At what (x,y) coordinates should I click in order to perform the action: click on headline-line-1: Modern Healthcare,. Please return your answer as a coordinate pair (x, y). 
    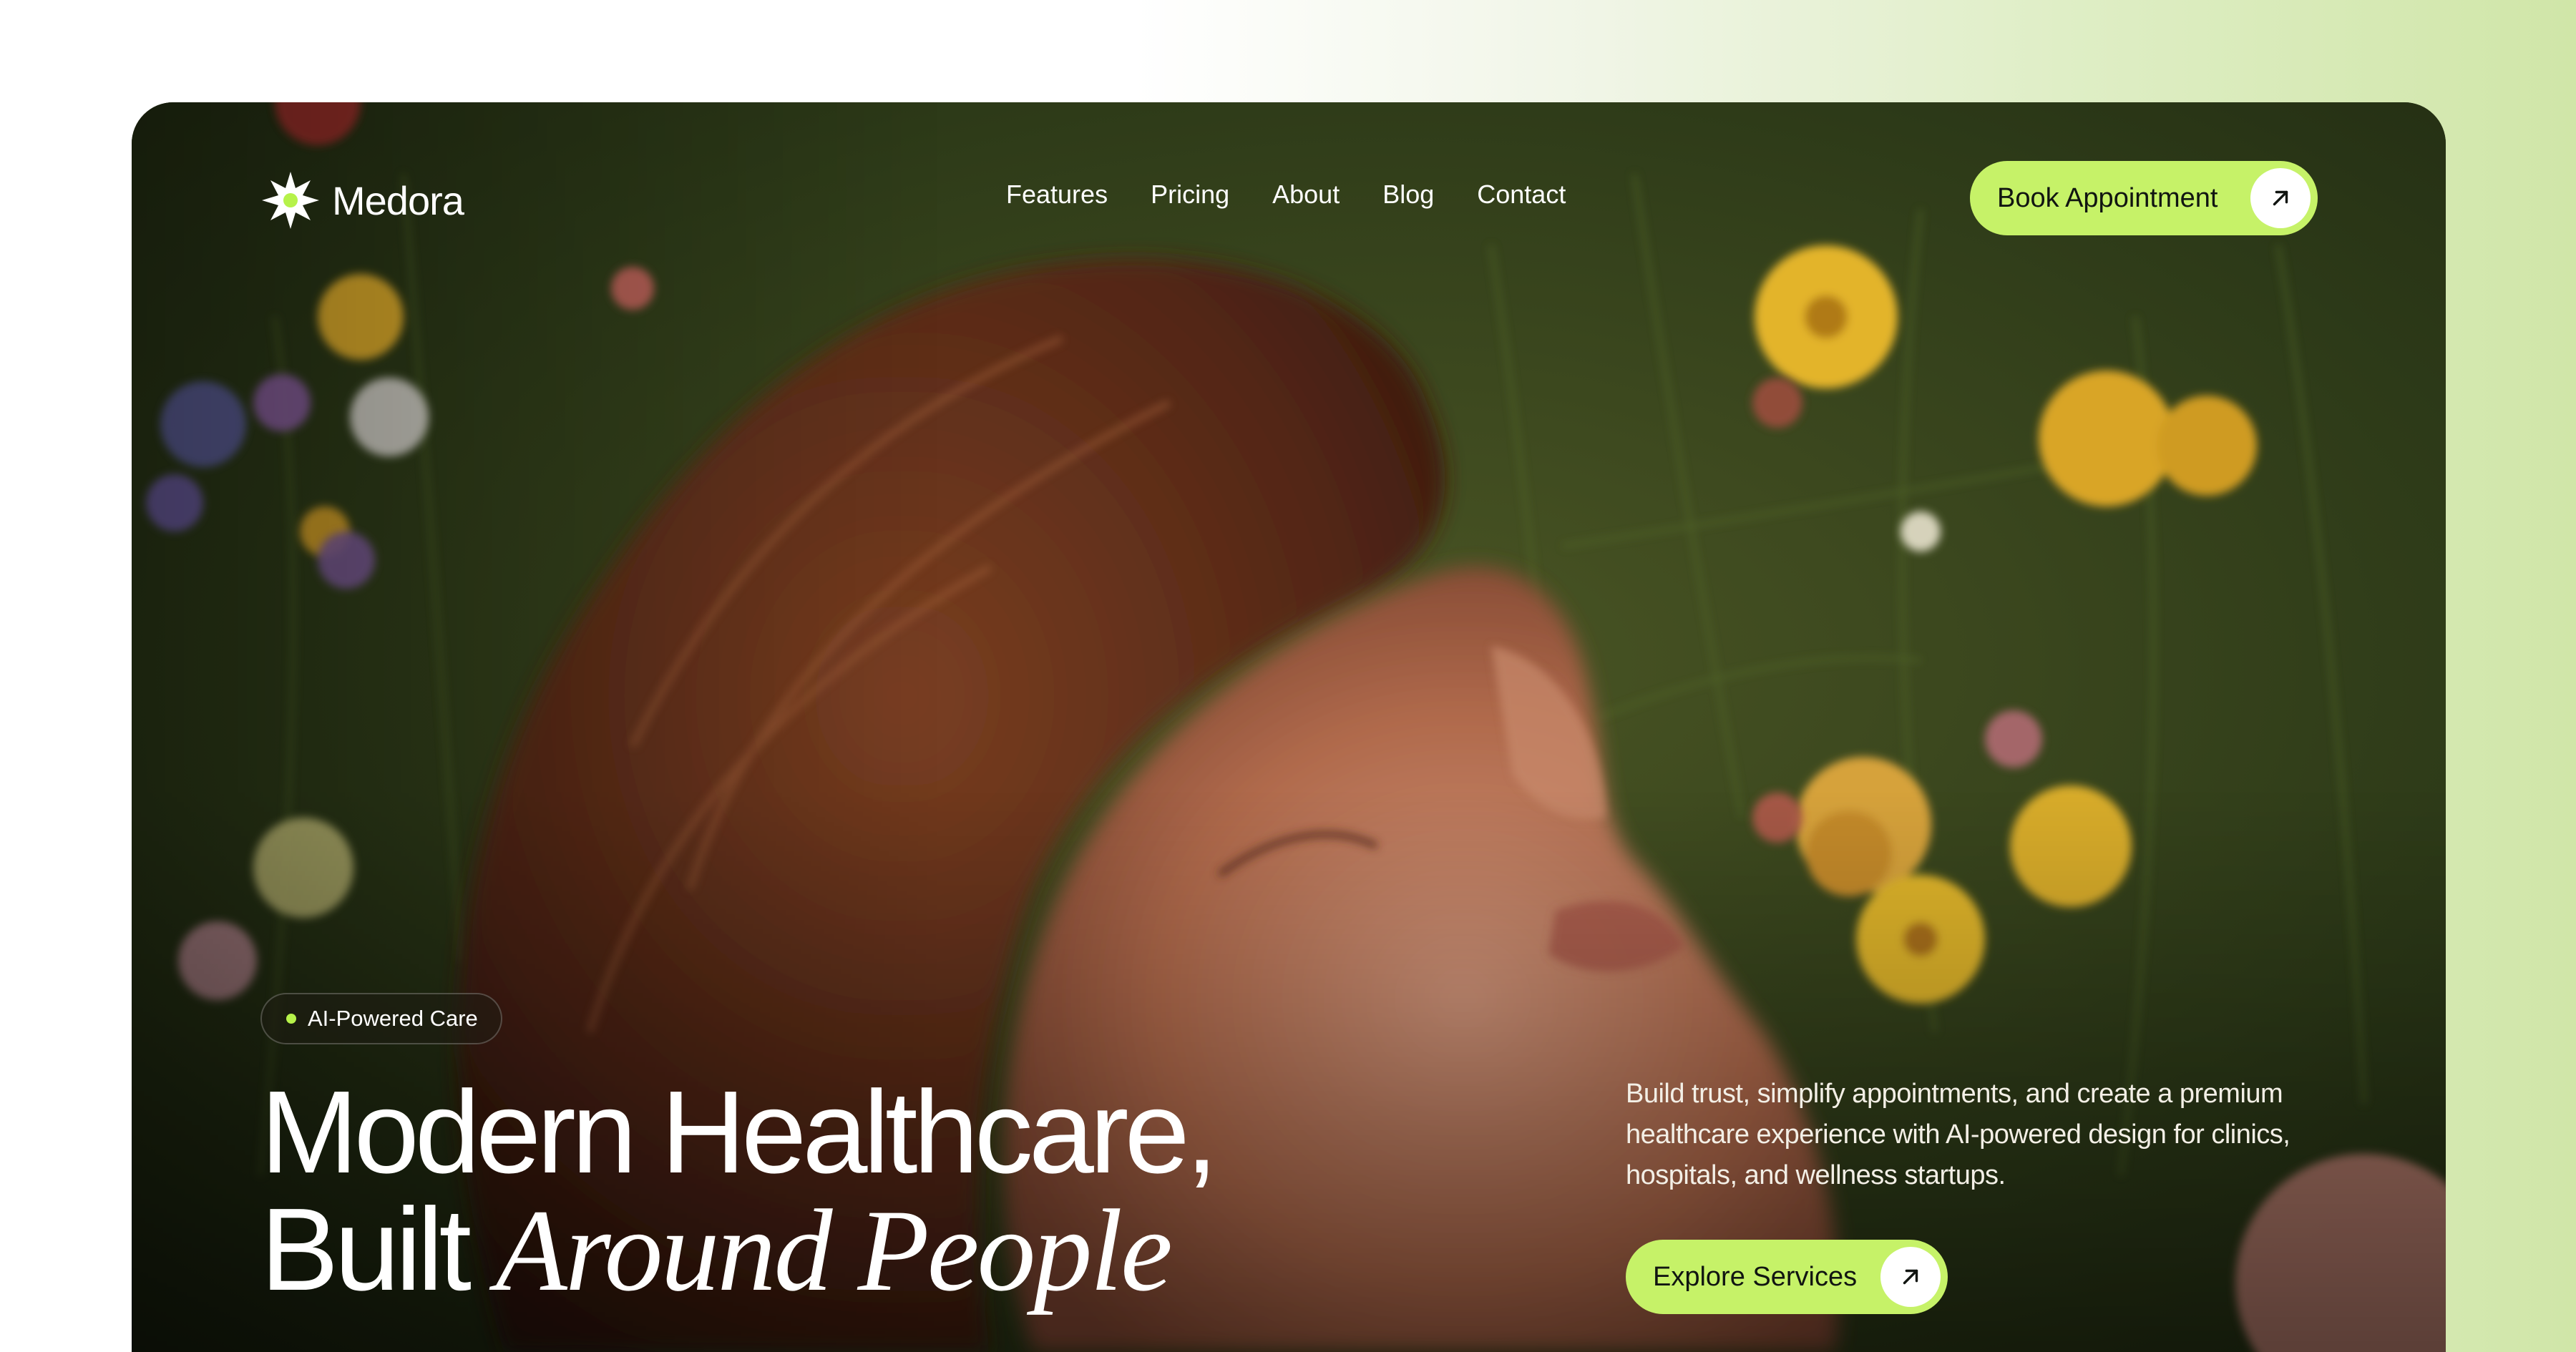
    Looking at the image, I should click on (739, 1132).